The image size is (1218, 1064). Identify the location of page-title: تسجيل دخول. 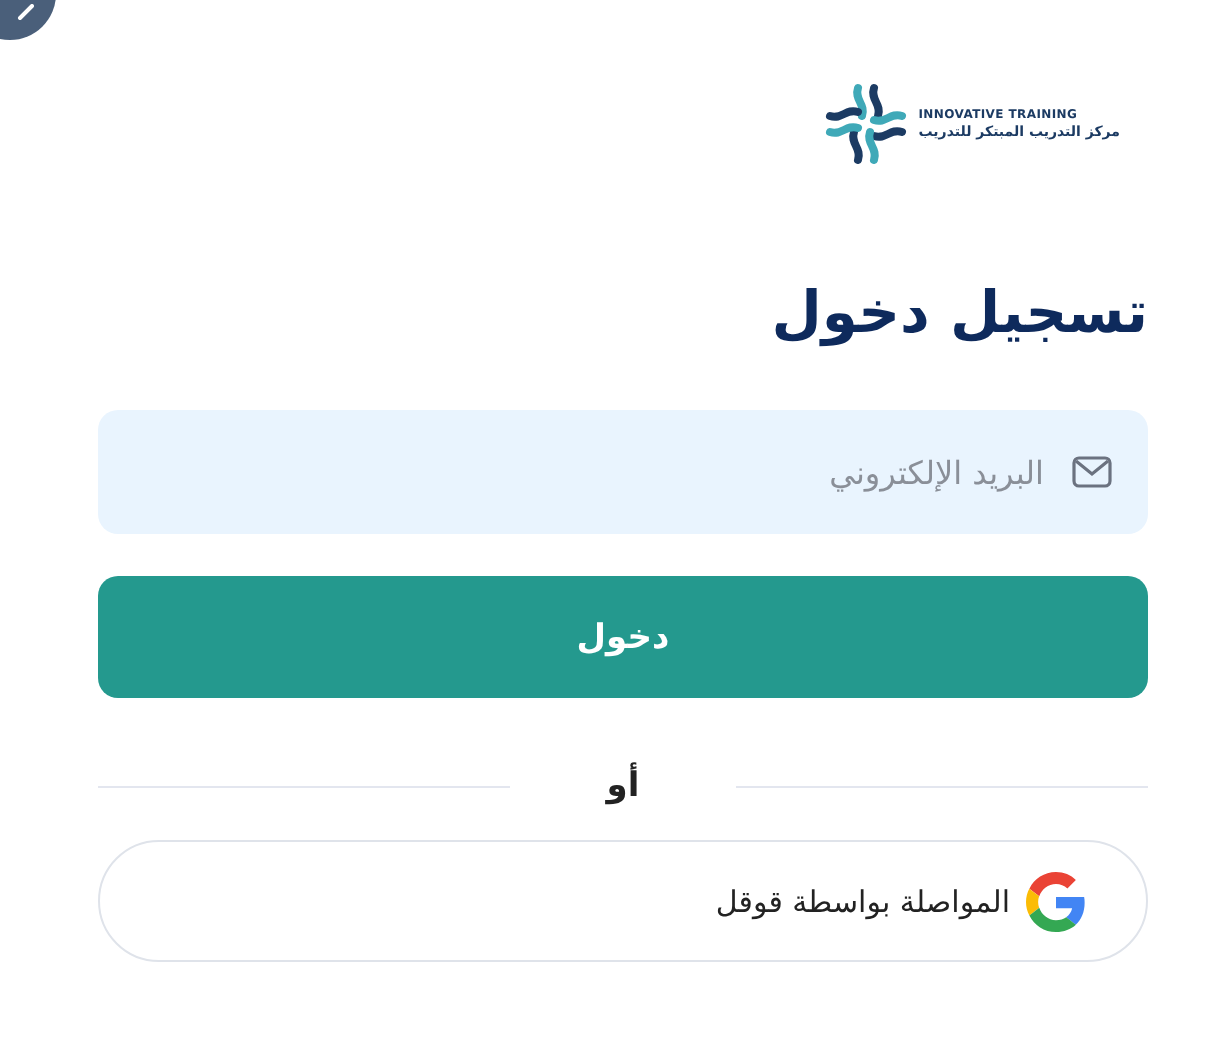
(958, 312).